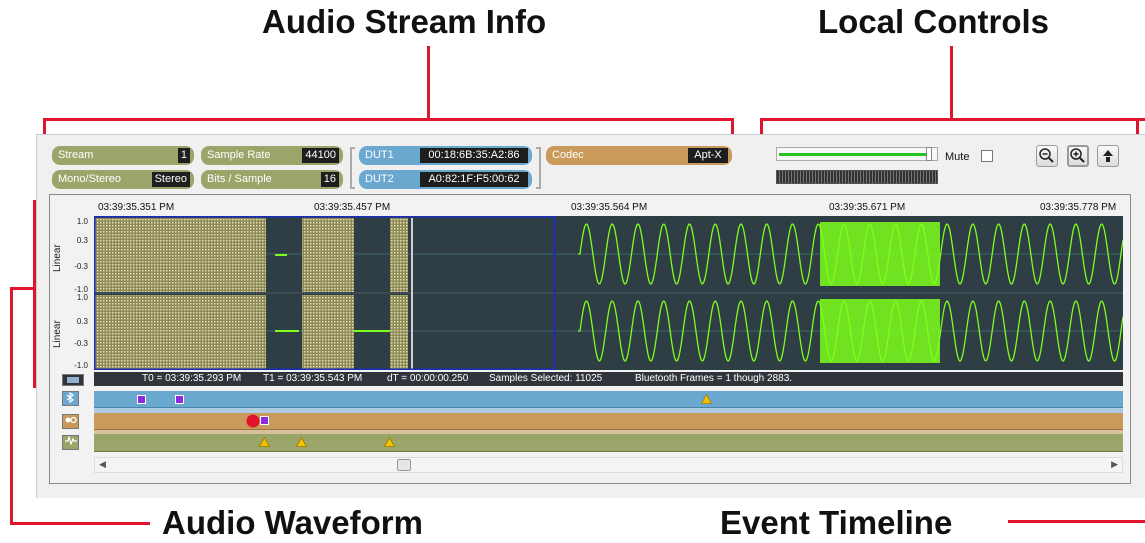  What do you see at coordinates (404, 21) in the screenshot?
I see `callout-audio-stream-info: Audio Stream Info` at bounding box center [404, 21].